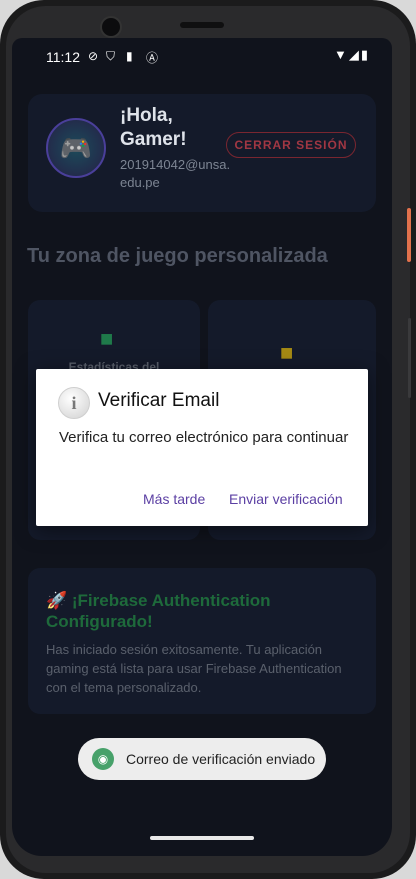  I want to click on dialog-title: Verificar Email, so click(159, 400).